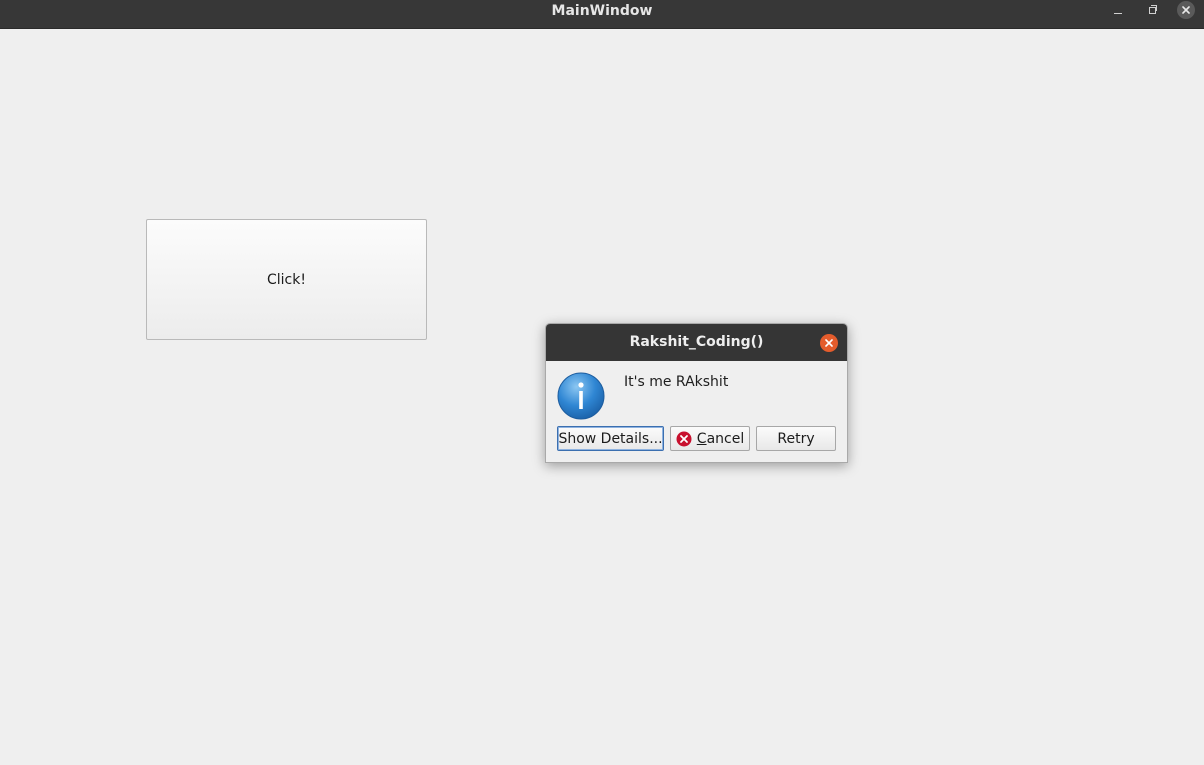 This screenshot has width=1204, height=765. Describe the element at coordinates (602, 11) in the screenshot. I see `window-title: MainWindow` at that location.